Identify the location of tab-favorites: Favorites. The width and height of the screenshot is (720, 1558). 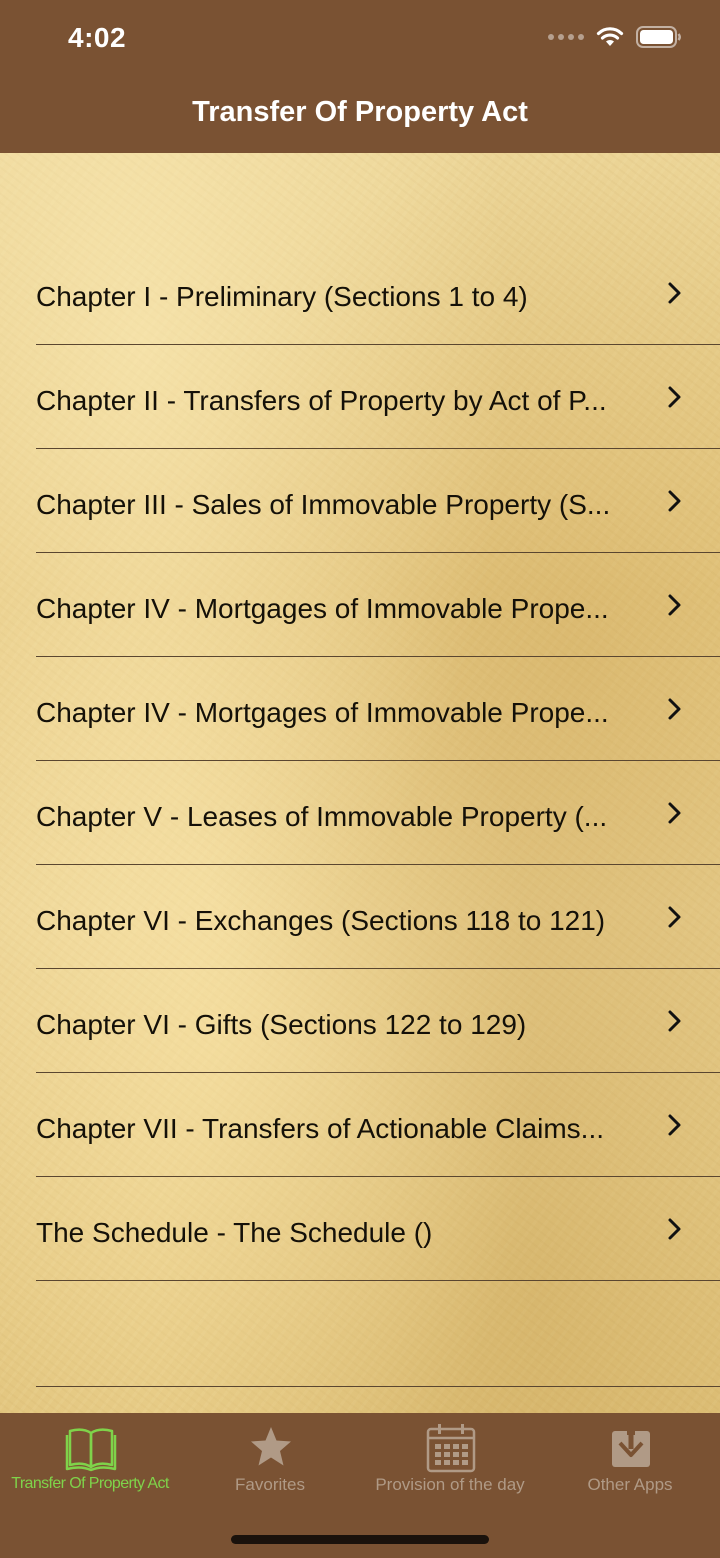
(270, 1463).